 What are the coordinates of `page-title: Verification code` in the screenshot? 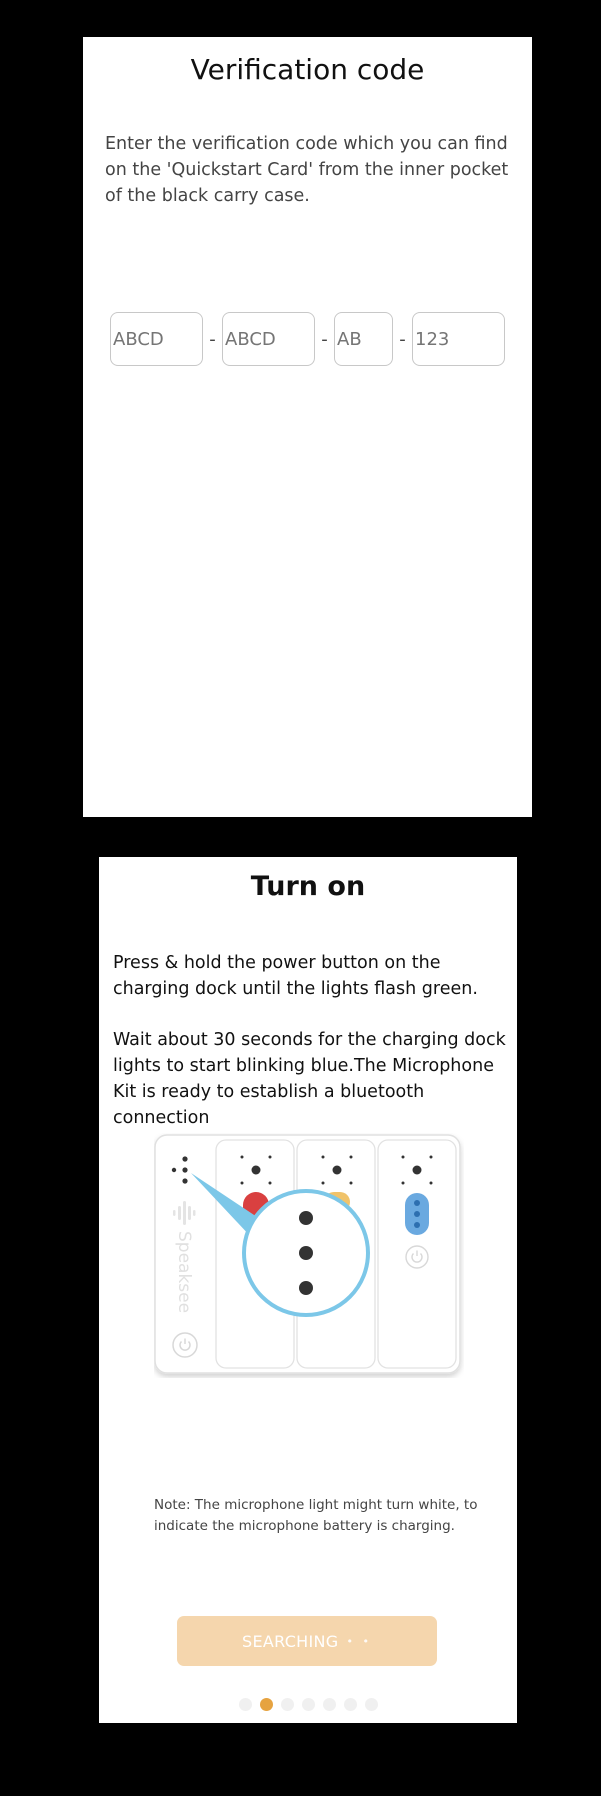 It's located at (307, 69).